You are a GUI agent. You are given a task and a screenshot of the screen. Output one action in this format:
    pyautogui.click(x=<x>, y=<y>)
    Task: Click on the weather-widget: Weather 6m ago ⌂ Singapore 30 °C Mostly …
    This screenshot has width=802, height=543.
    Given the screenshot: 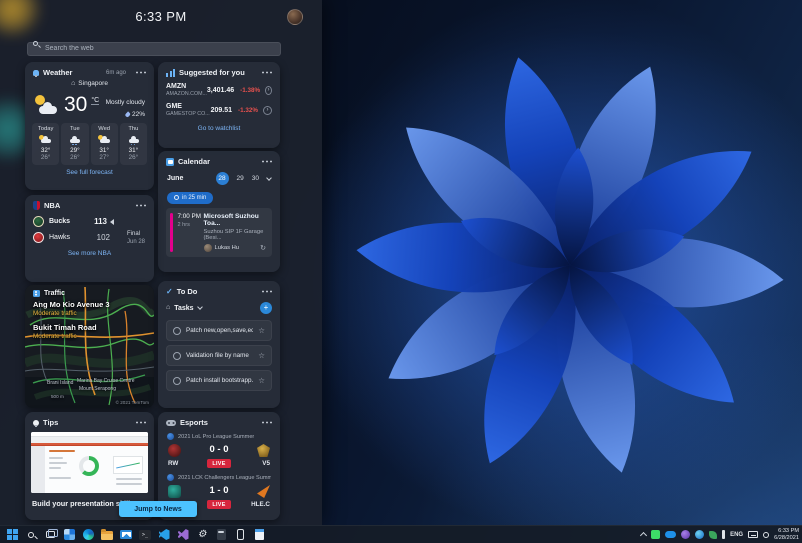 What is the action you would take?
    pyautogui.click(x=89, y=126)
    